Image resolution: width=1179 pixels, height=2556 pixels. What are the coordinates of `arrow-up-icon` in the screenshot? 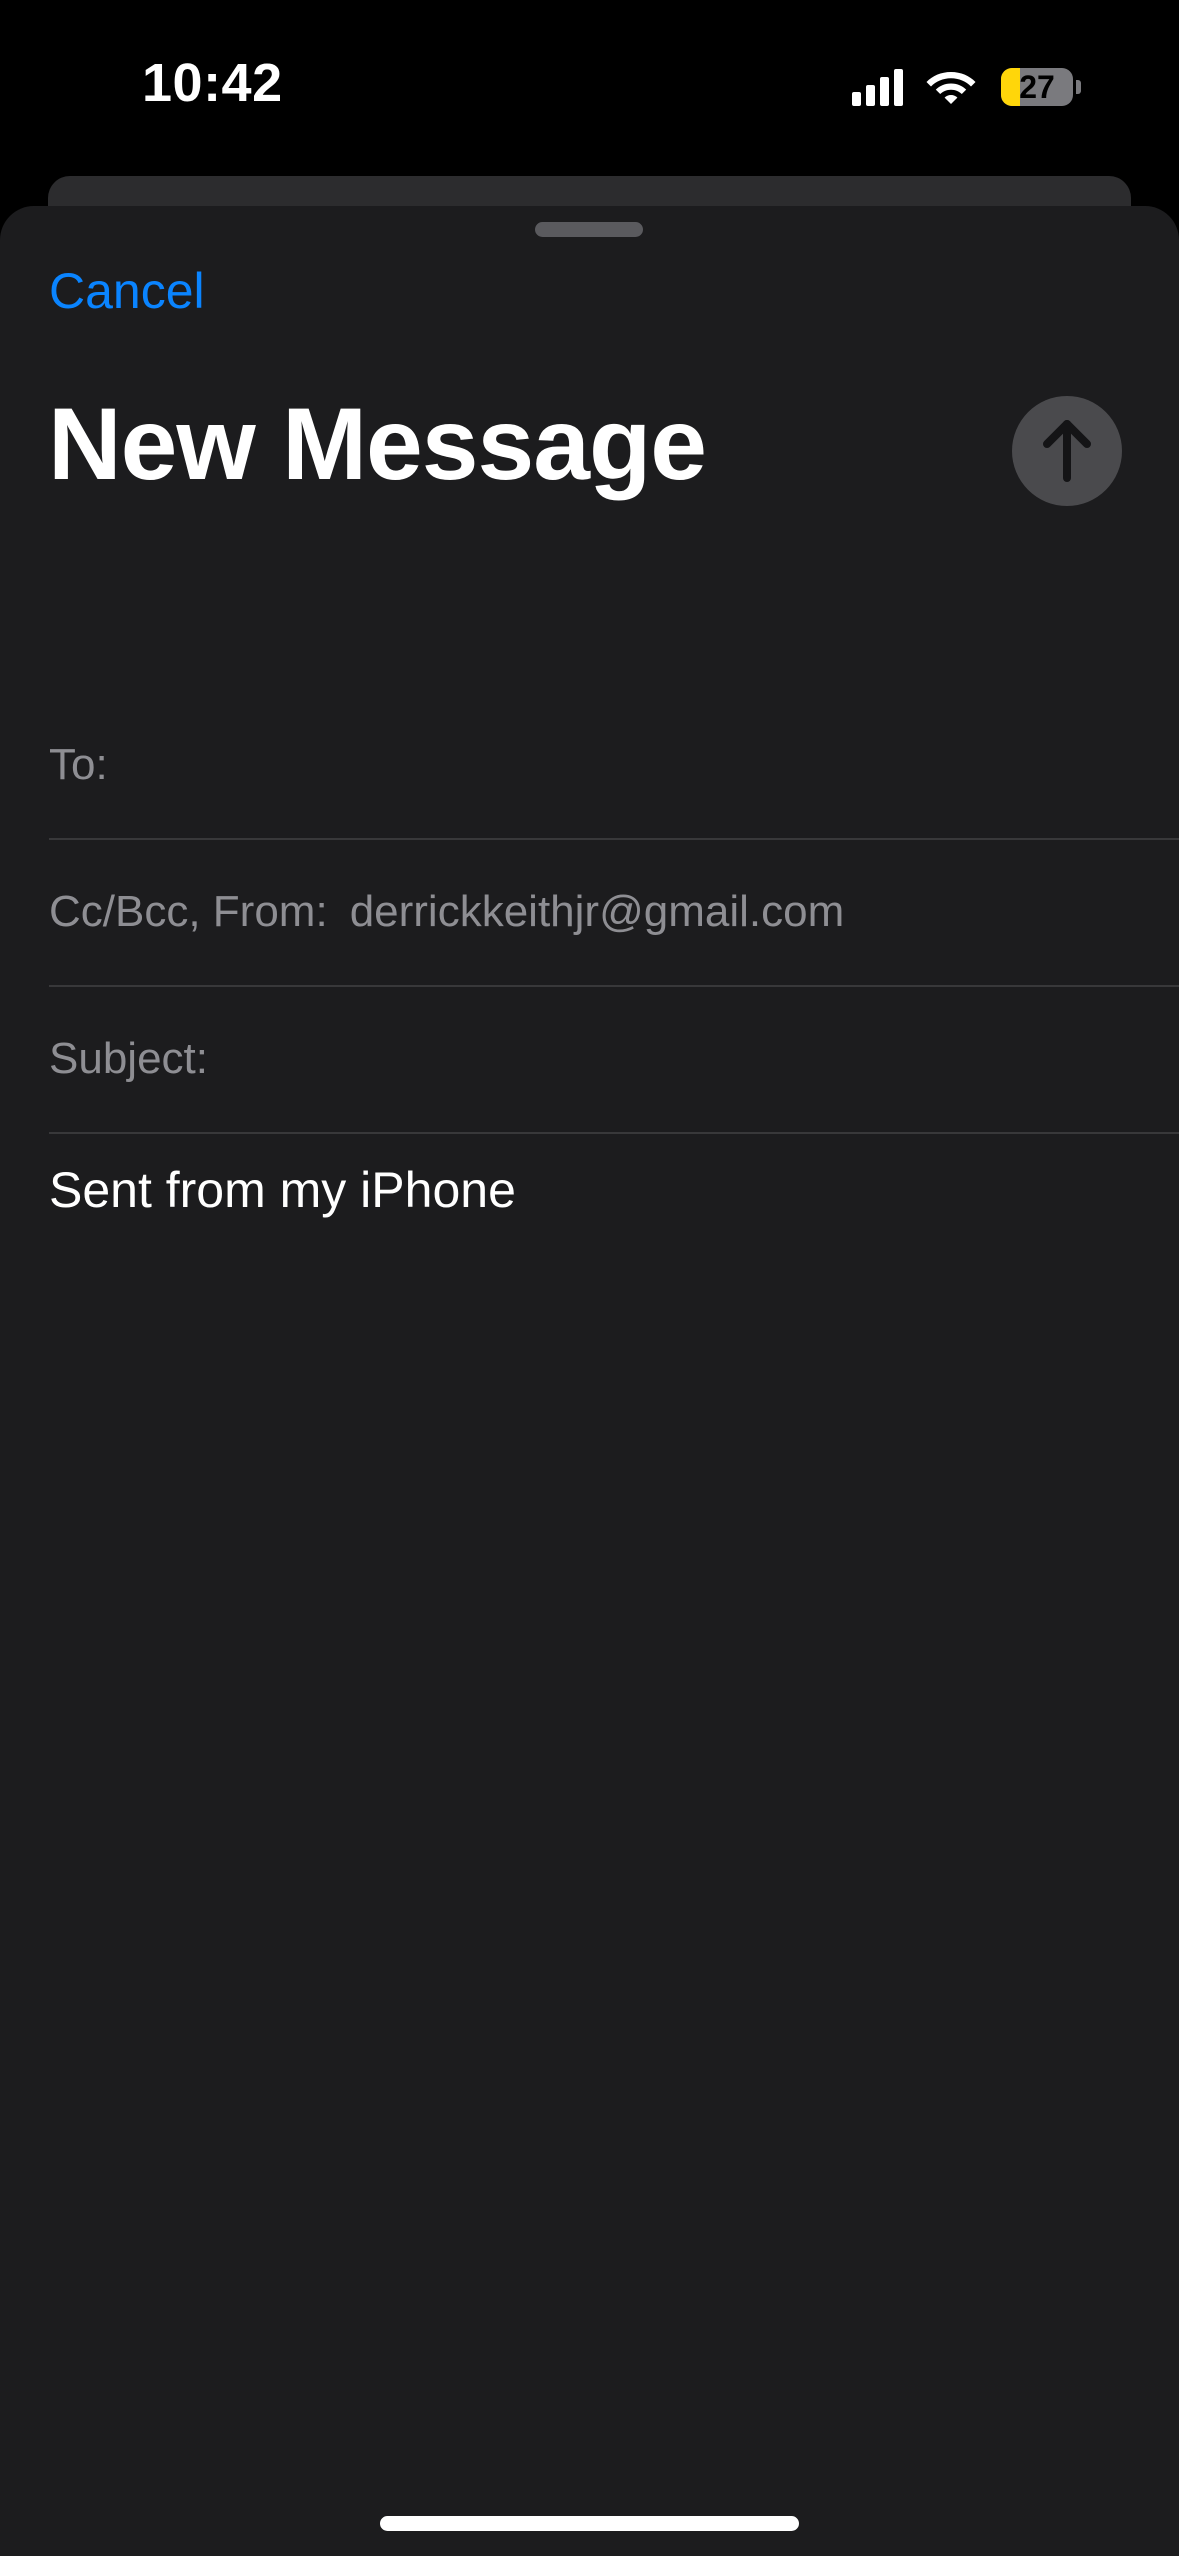 It's located at (1067, 451).